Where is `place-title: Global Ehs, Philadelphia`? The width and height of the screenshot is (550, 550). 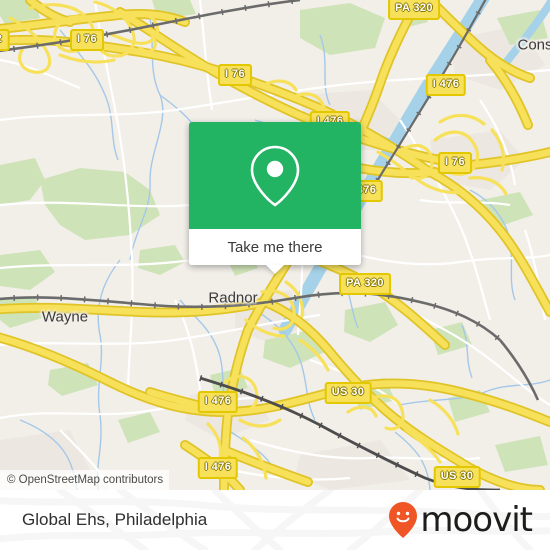
place-title: Global Ehs, Philadelphia is located at coordinates (115, 519).